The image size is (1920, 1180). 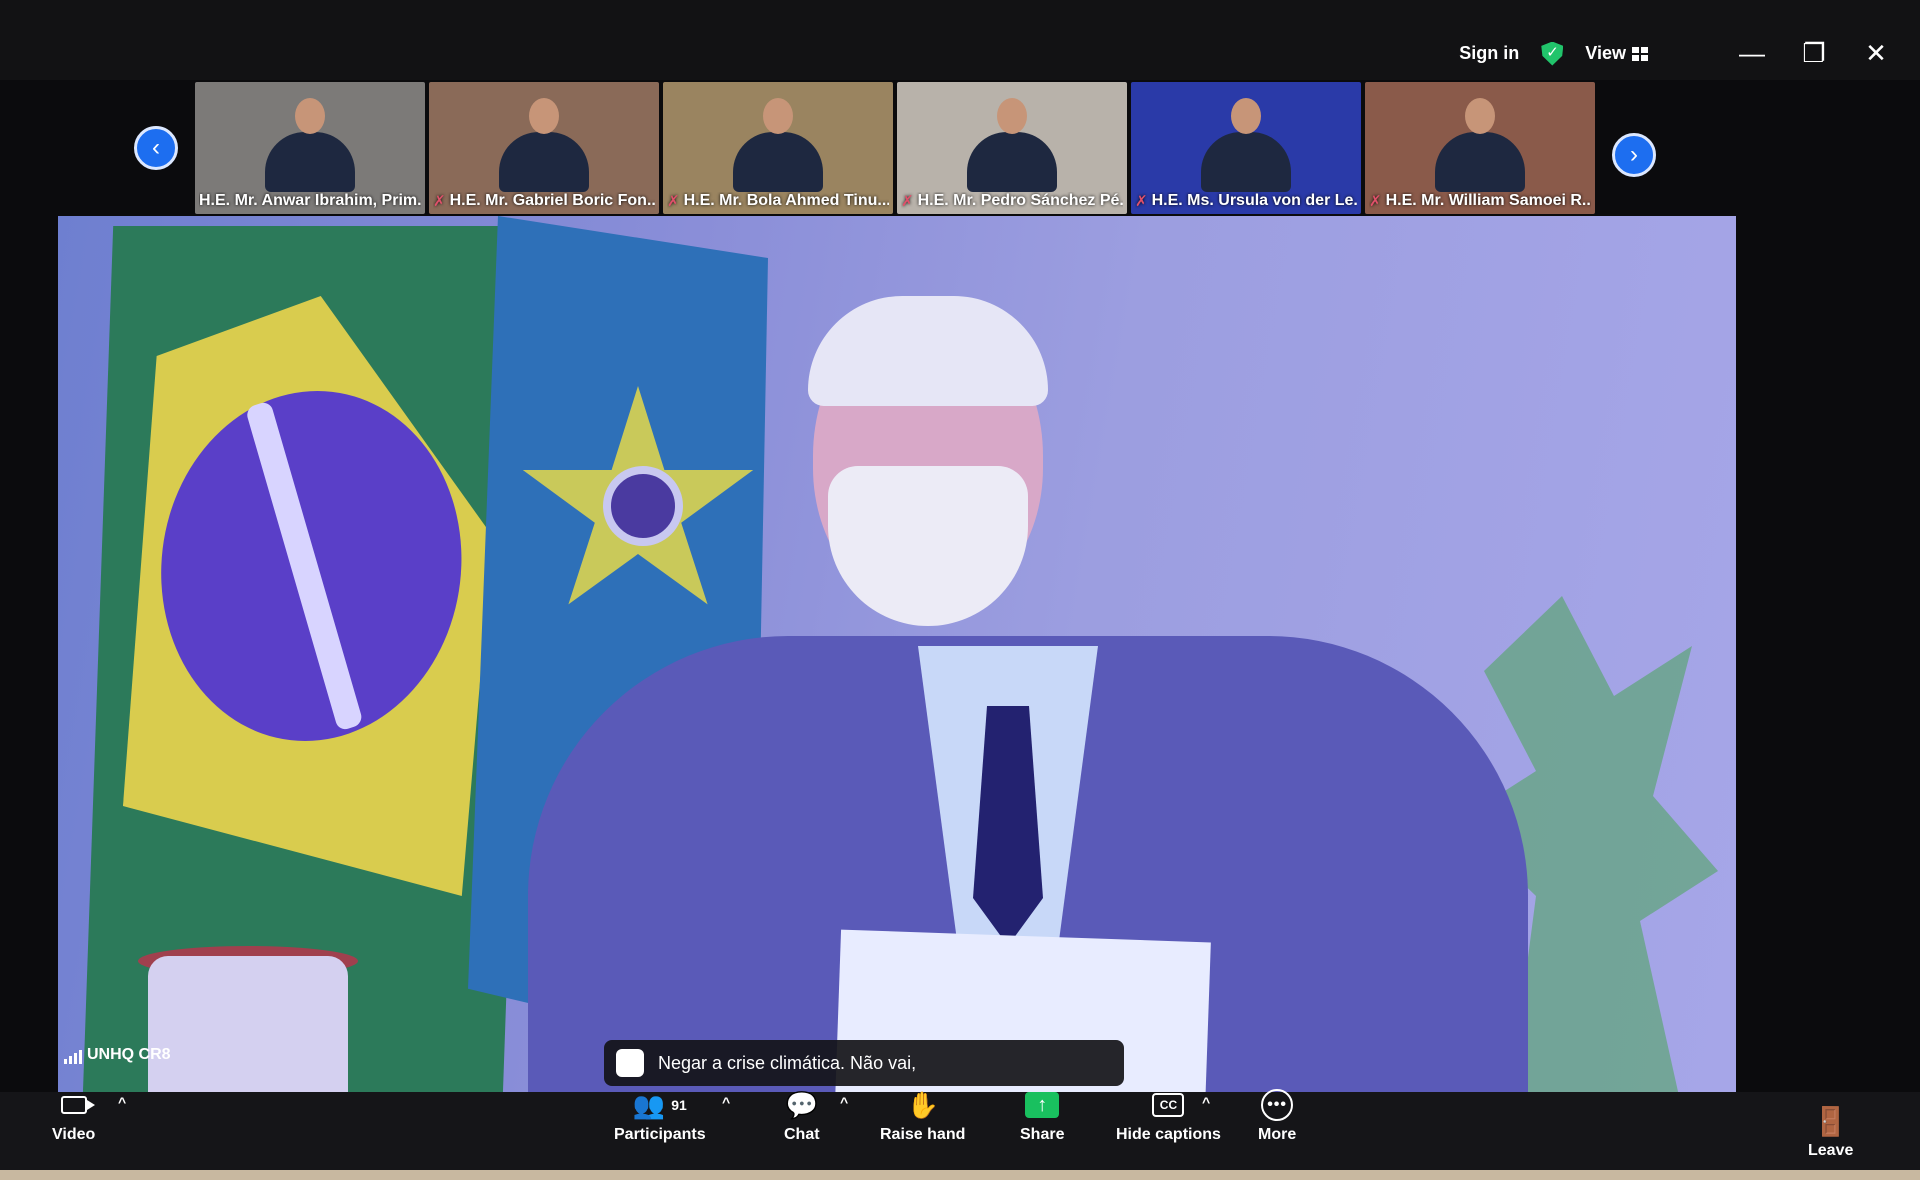 I want to click on gallery-next-button: ›, so click(x=1634, y=155).